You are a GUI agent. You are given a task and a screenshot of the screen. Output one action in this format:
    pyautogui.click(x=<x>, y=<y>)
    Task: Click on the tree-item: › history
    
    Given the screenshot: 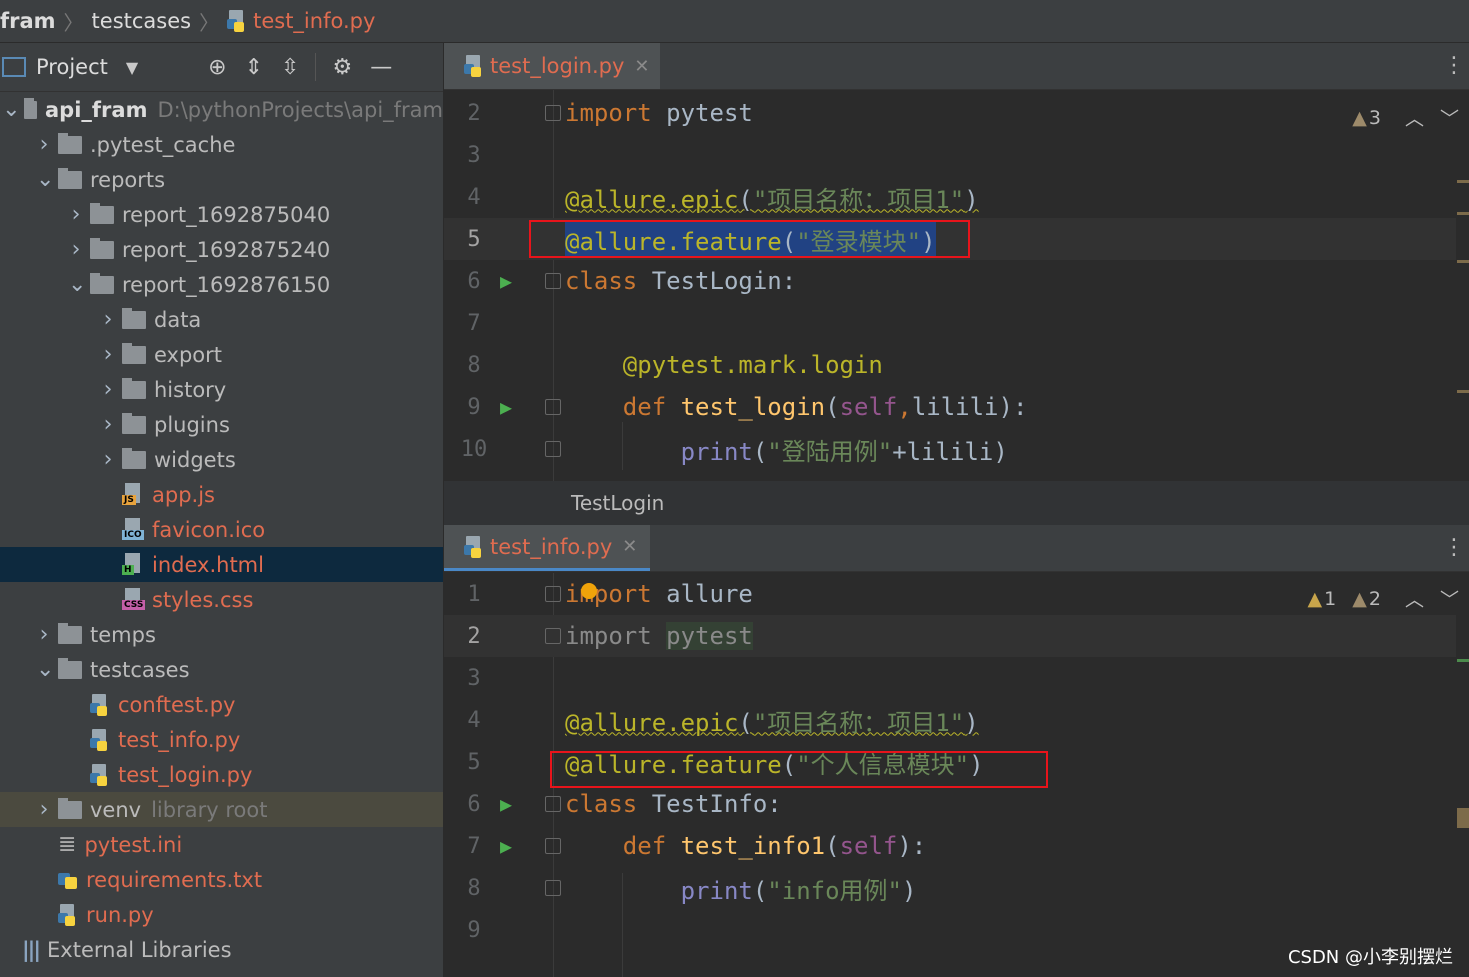 What is the action you would take?
    pyautogui.click(x=221, y=389)
    